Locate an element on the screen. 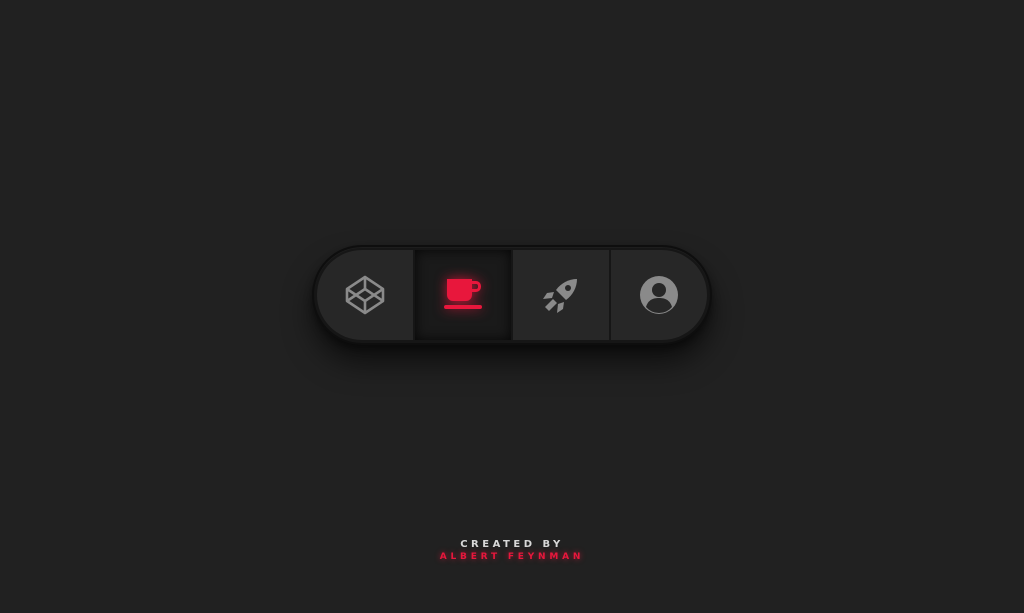  toolbar-button-profile is located at coordinates (659, 295).